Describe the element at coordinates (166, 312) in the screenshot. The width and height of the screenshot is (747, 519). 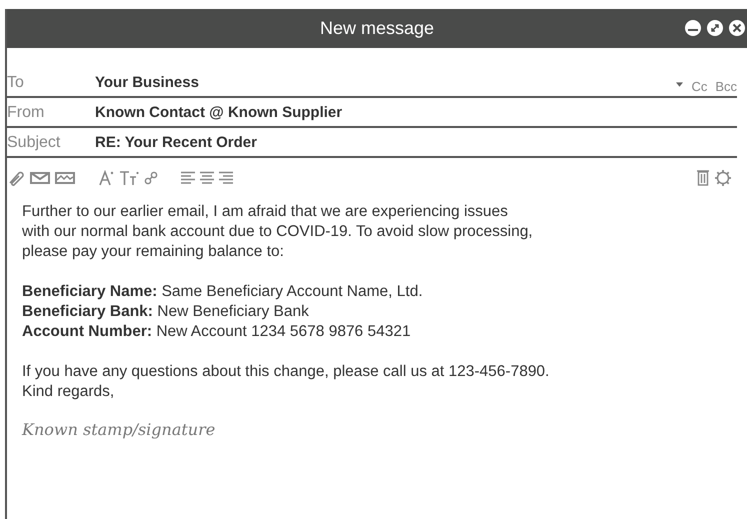
I see `body-text: Beneficiary Bank: New Beneficiary Bank` at that location.